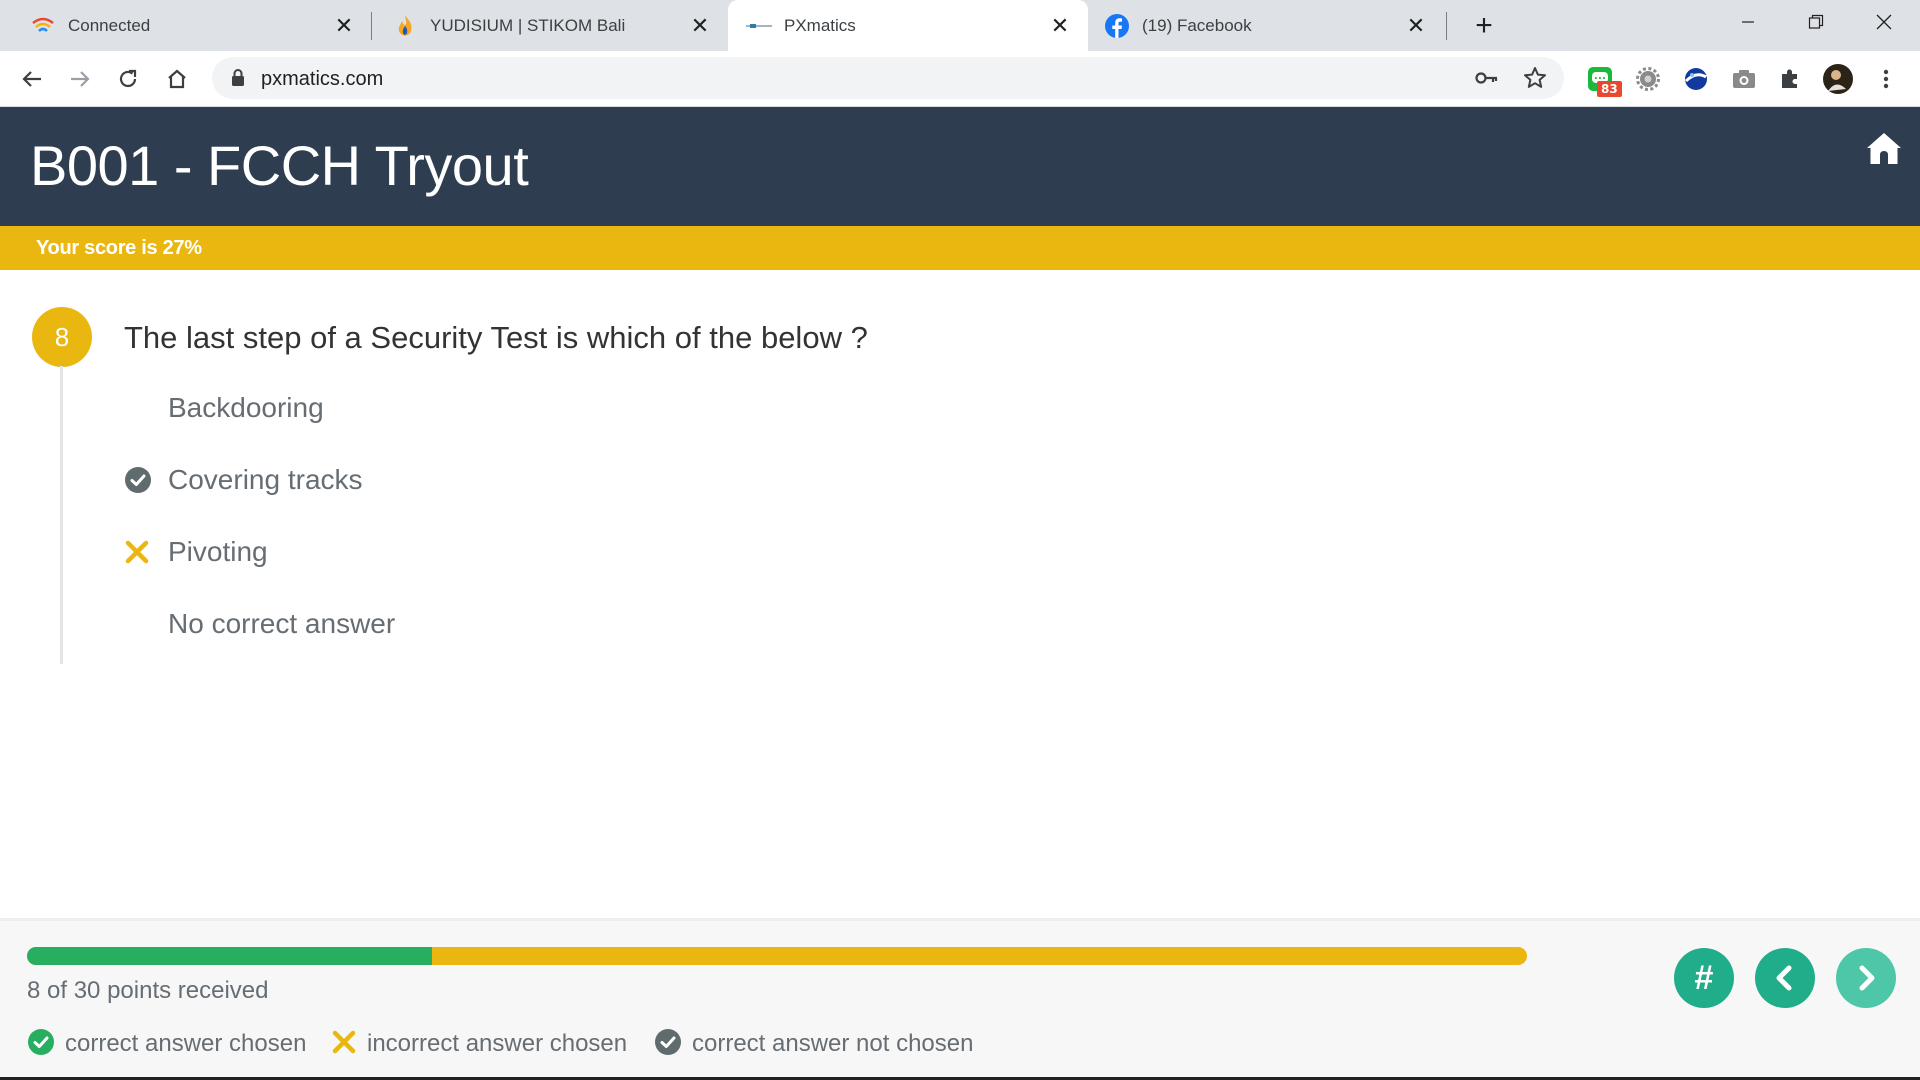 This screenshot has width=1920, height=1080. Describe the element at coordinates (238, 80) in the screenshot. I see `lock-icon` at that location.